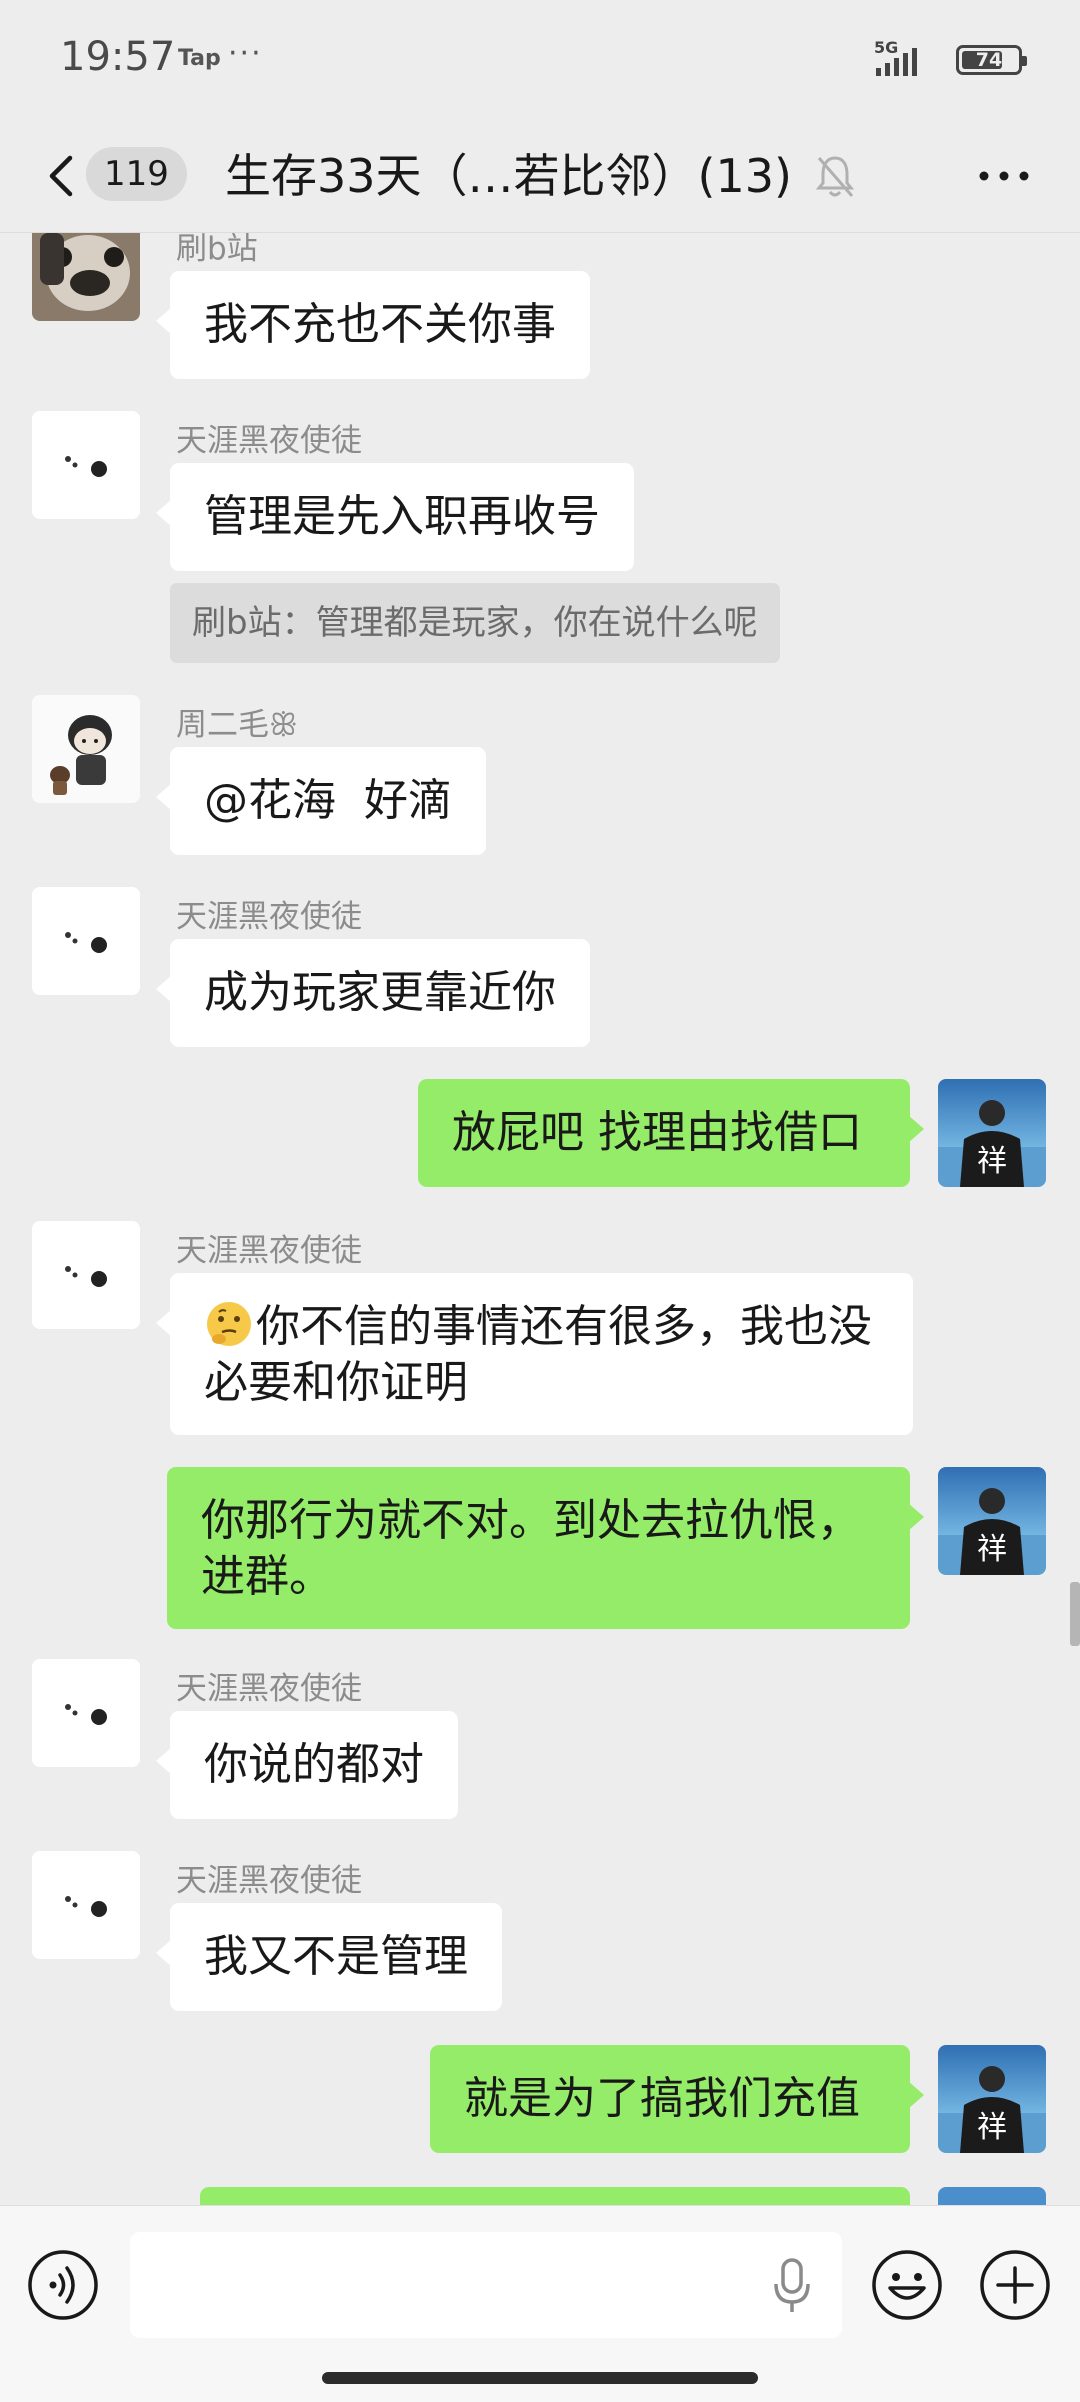  Describe the element at coordinates (949, 59) in the screenshot. I see `status-indicators: 5G 74` at that location.